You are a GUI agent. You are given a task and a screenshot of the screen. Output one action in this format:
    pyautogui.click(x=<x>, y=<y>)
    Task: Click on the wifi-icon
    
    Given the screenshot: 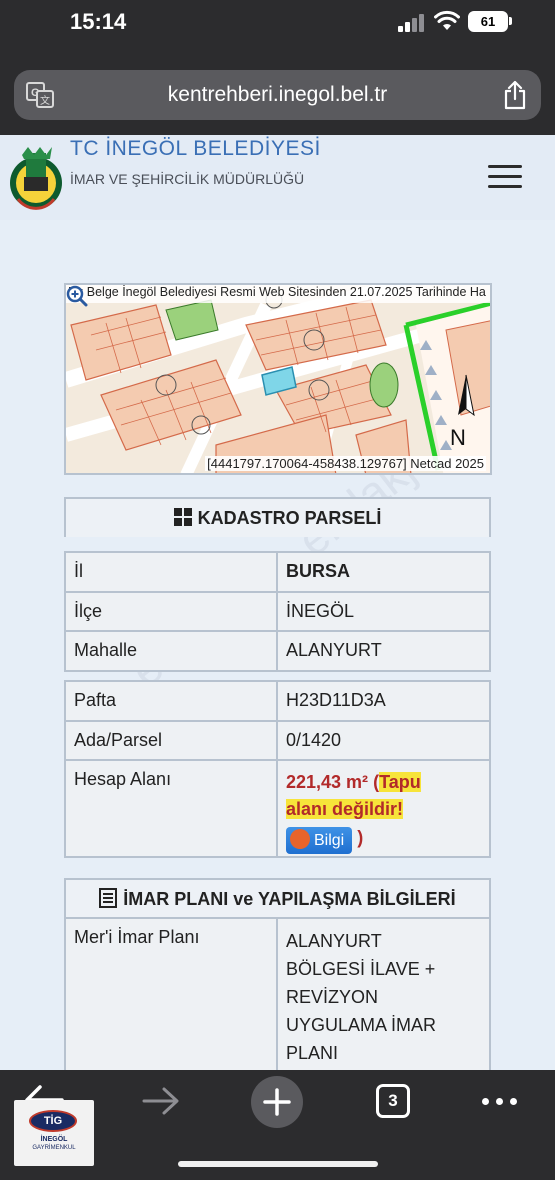 What is the action you would take?
    pyautogui.click(x=447, y=20)
    